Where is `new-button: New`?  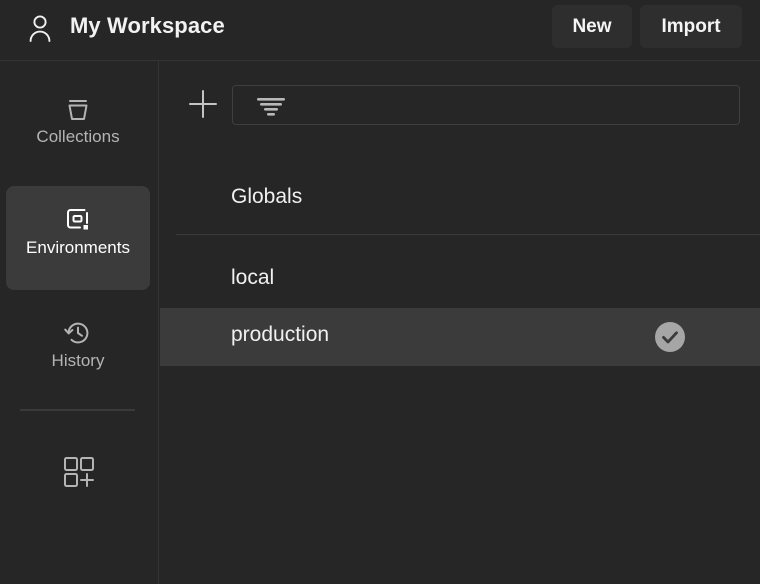 new-button: New is located at coordinates (592, 26).